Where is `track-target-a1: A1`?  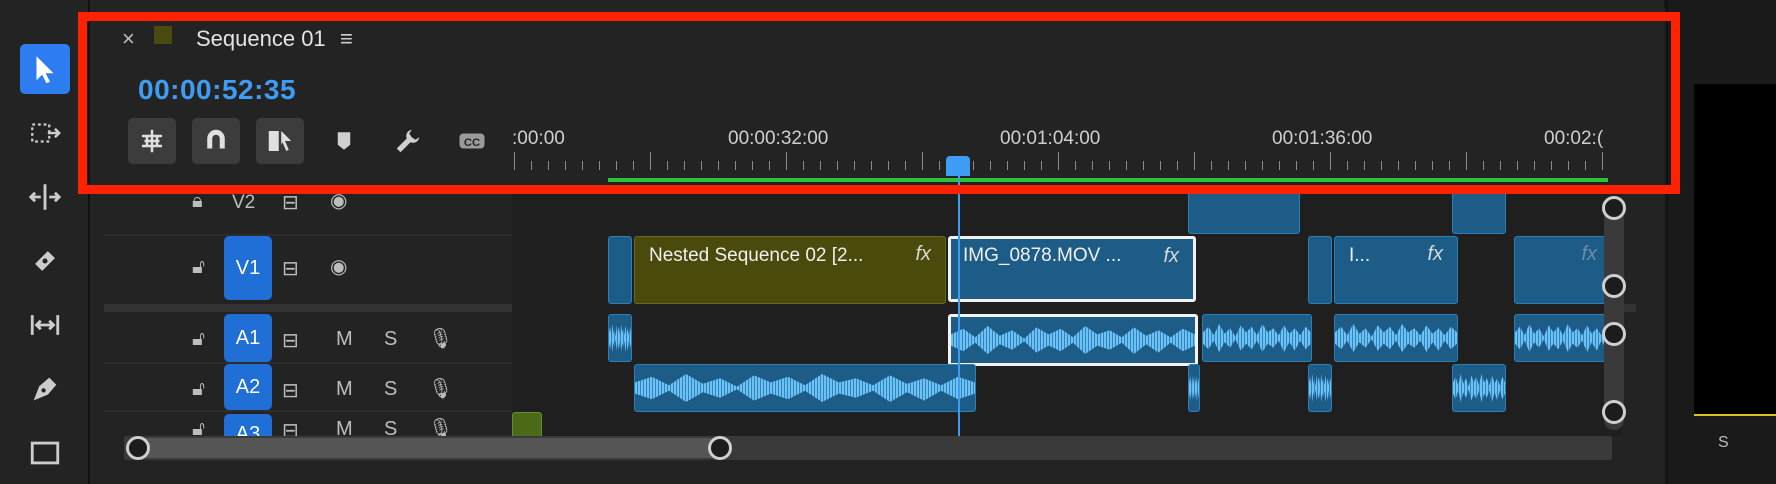
track-target-a1: A1 is located at coordinates (248, 338).